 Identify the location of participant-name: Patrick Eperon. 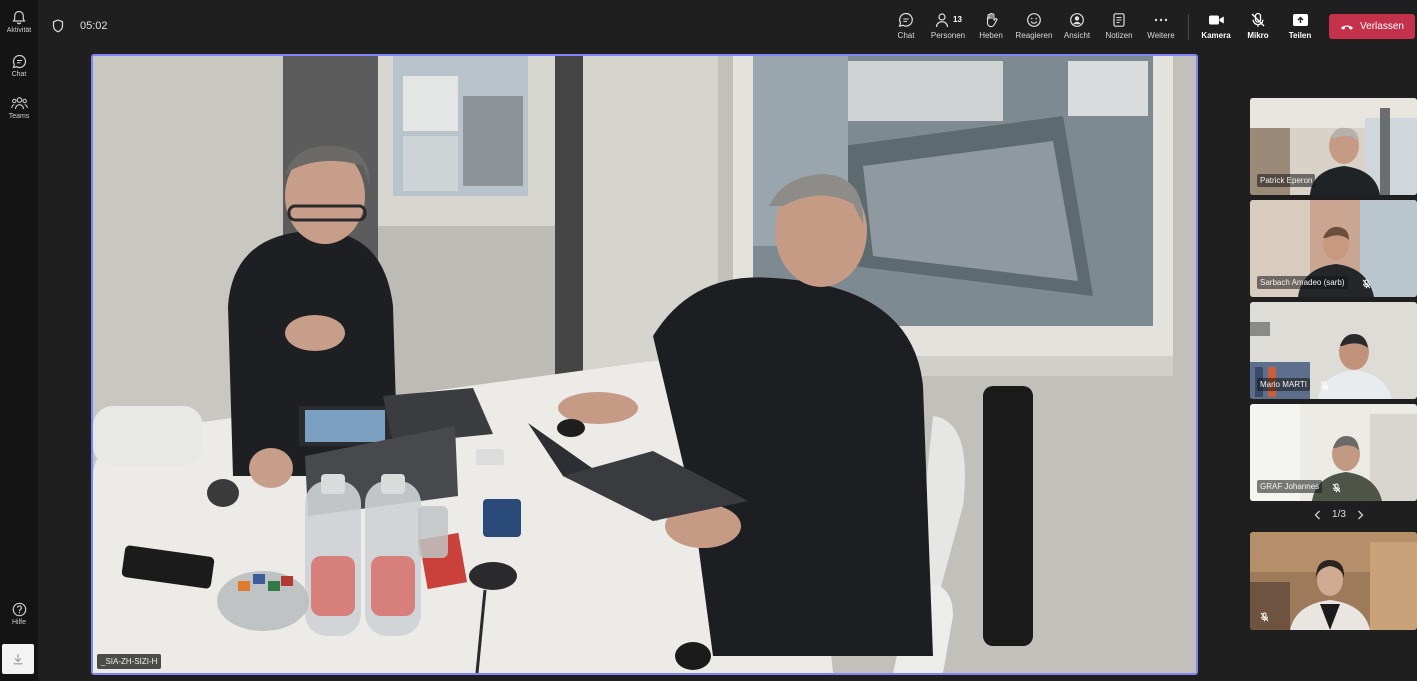
(1286, 180).